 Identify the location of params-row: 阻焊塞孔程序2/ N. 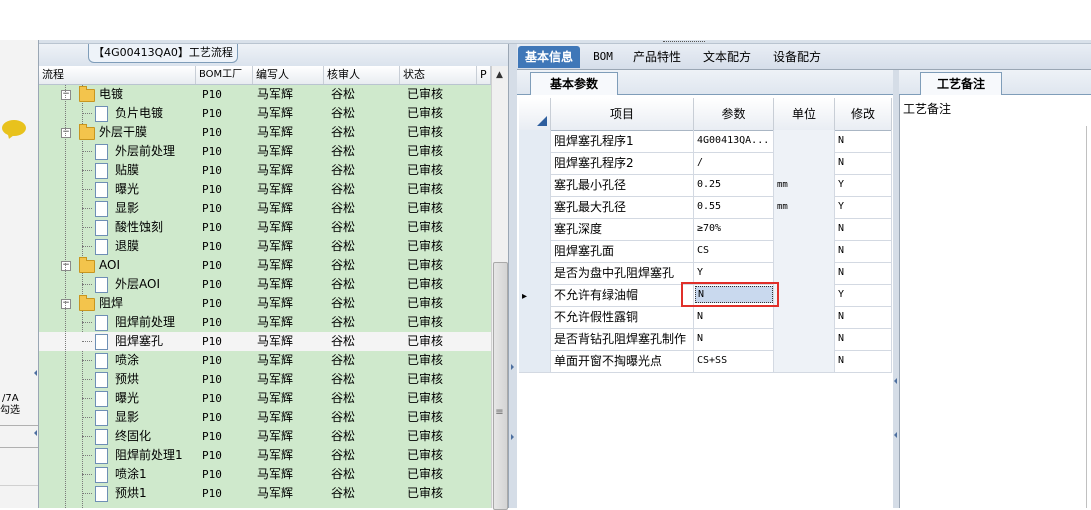
(705, 163).